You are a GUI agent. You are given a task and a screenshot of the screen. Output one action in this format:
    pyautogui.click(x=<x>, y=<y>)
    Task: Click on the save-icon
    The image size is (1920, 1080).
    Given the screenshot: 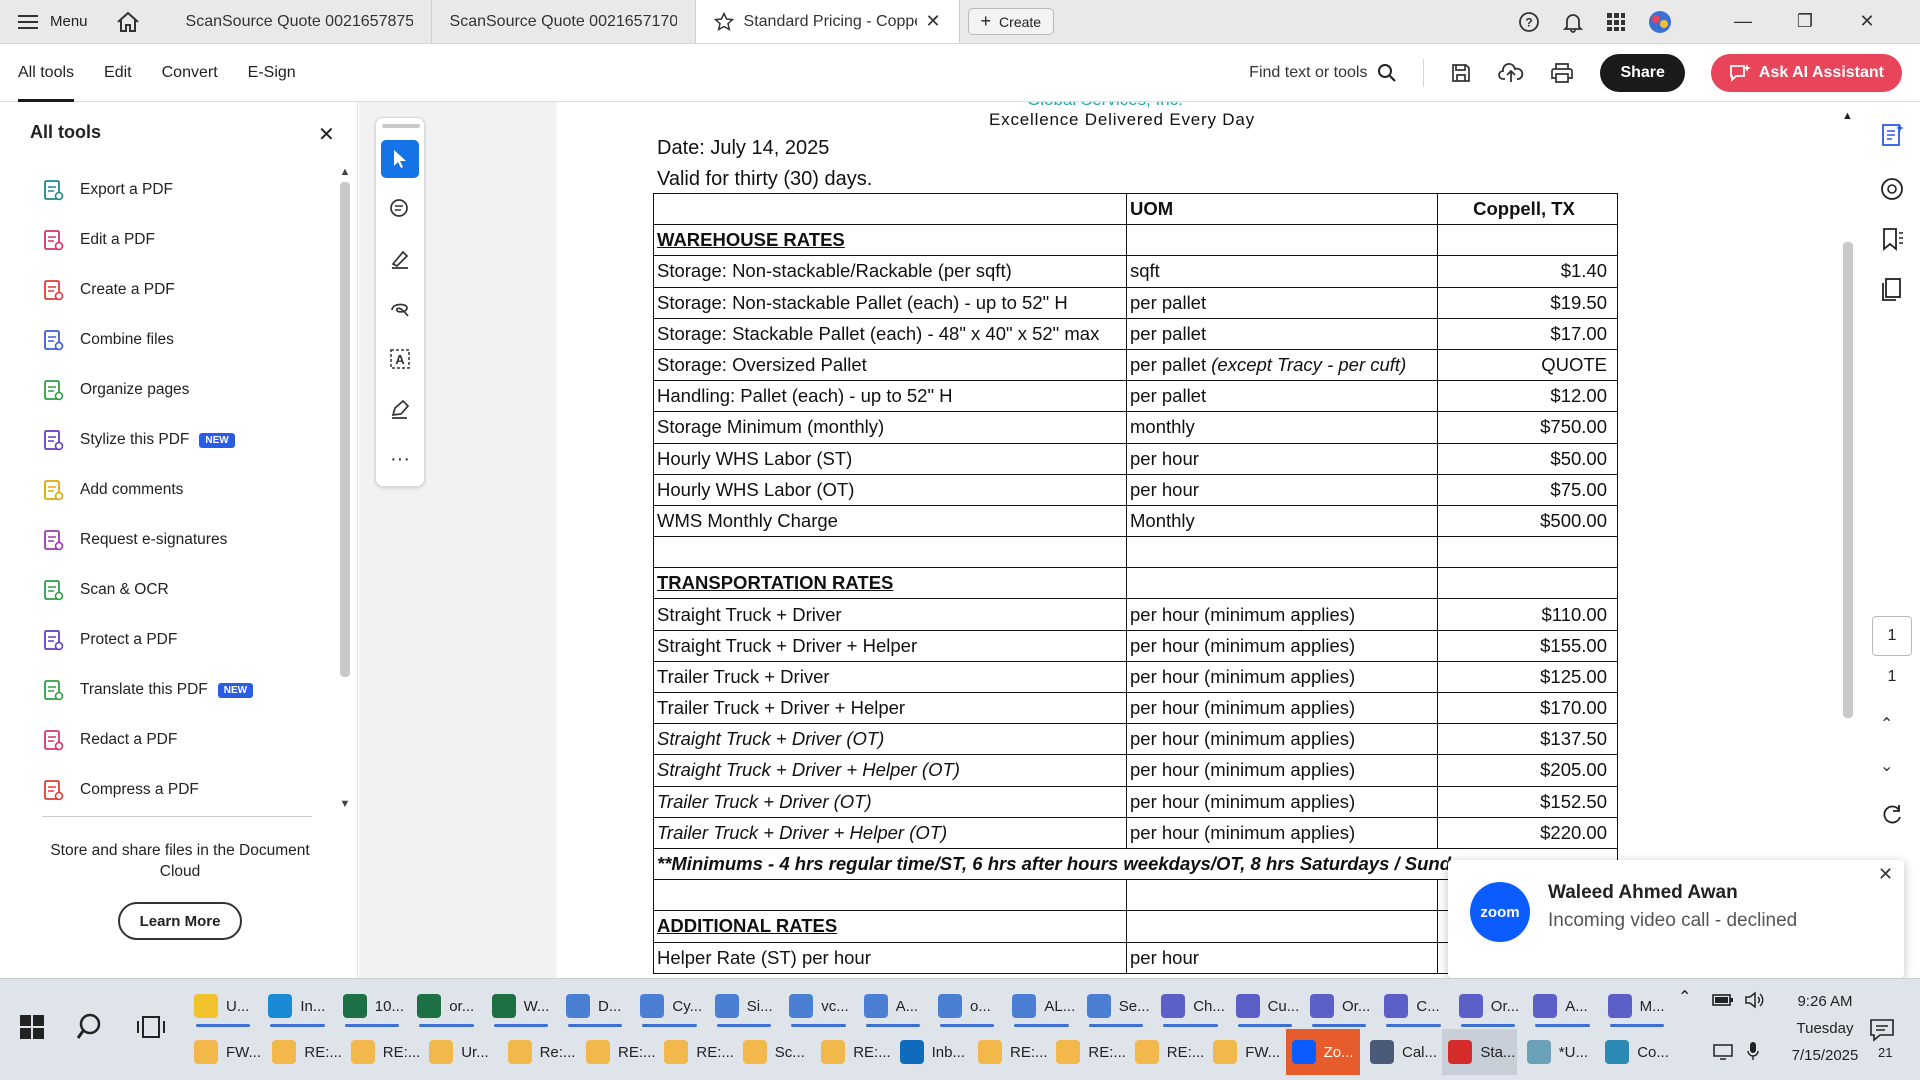 What is the action you would take?
    pyautogui.click(x=1461, y=73)
    